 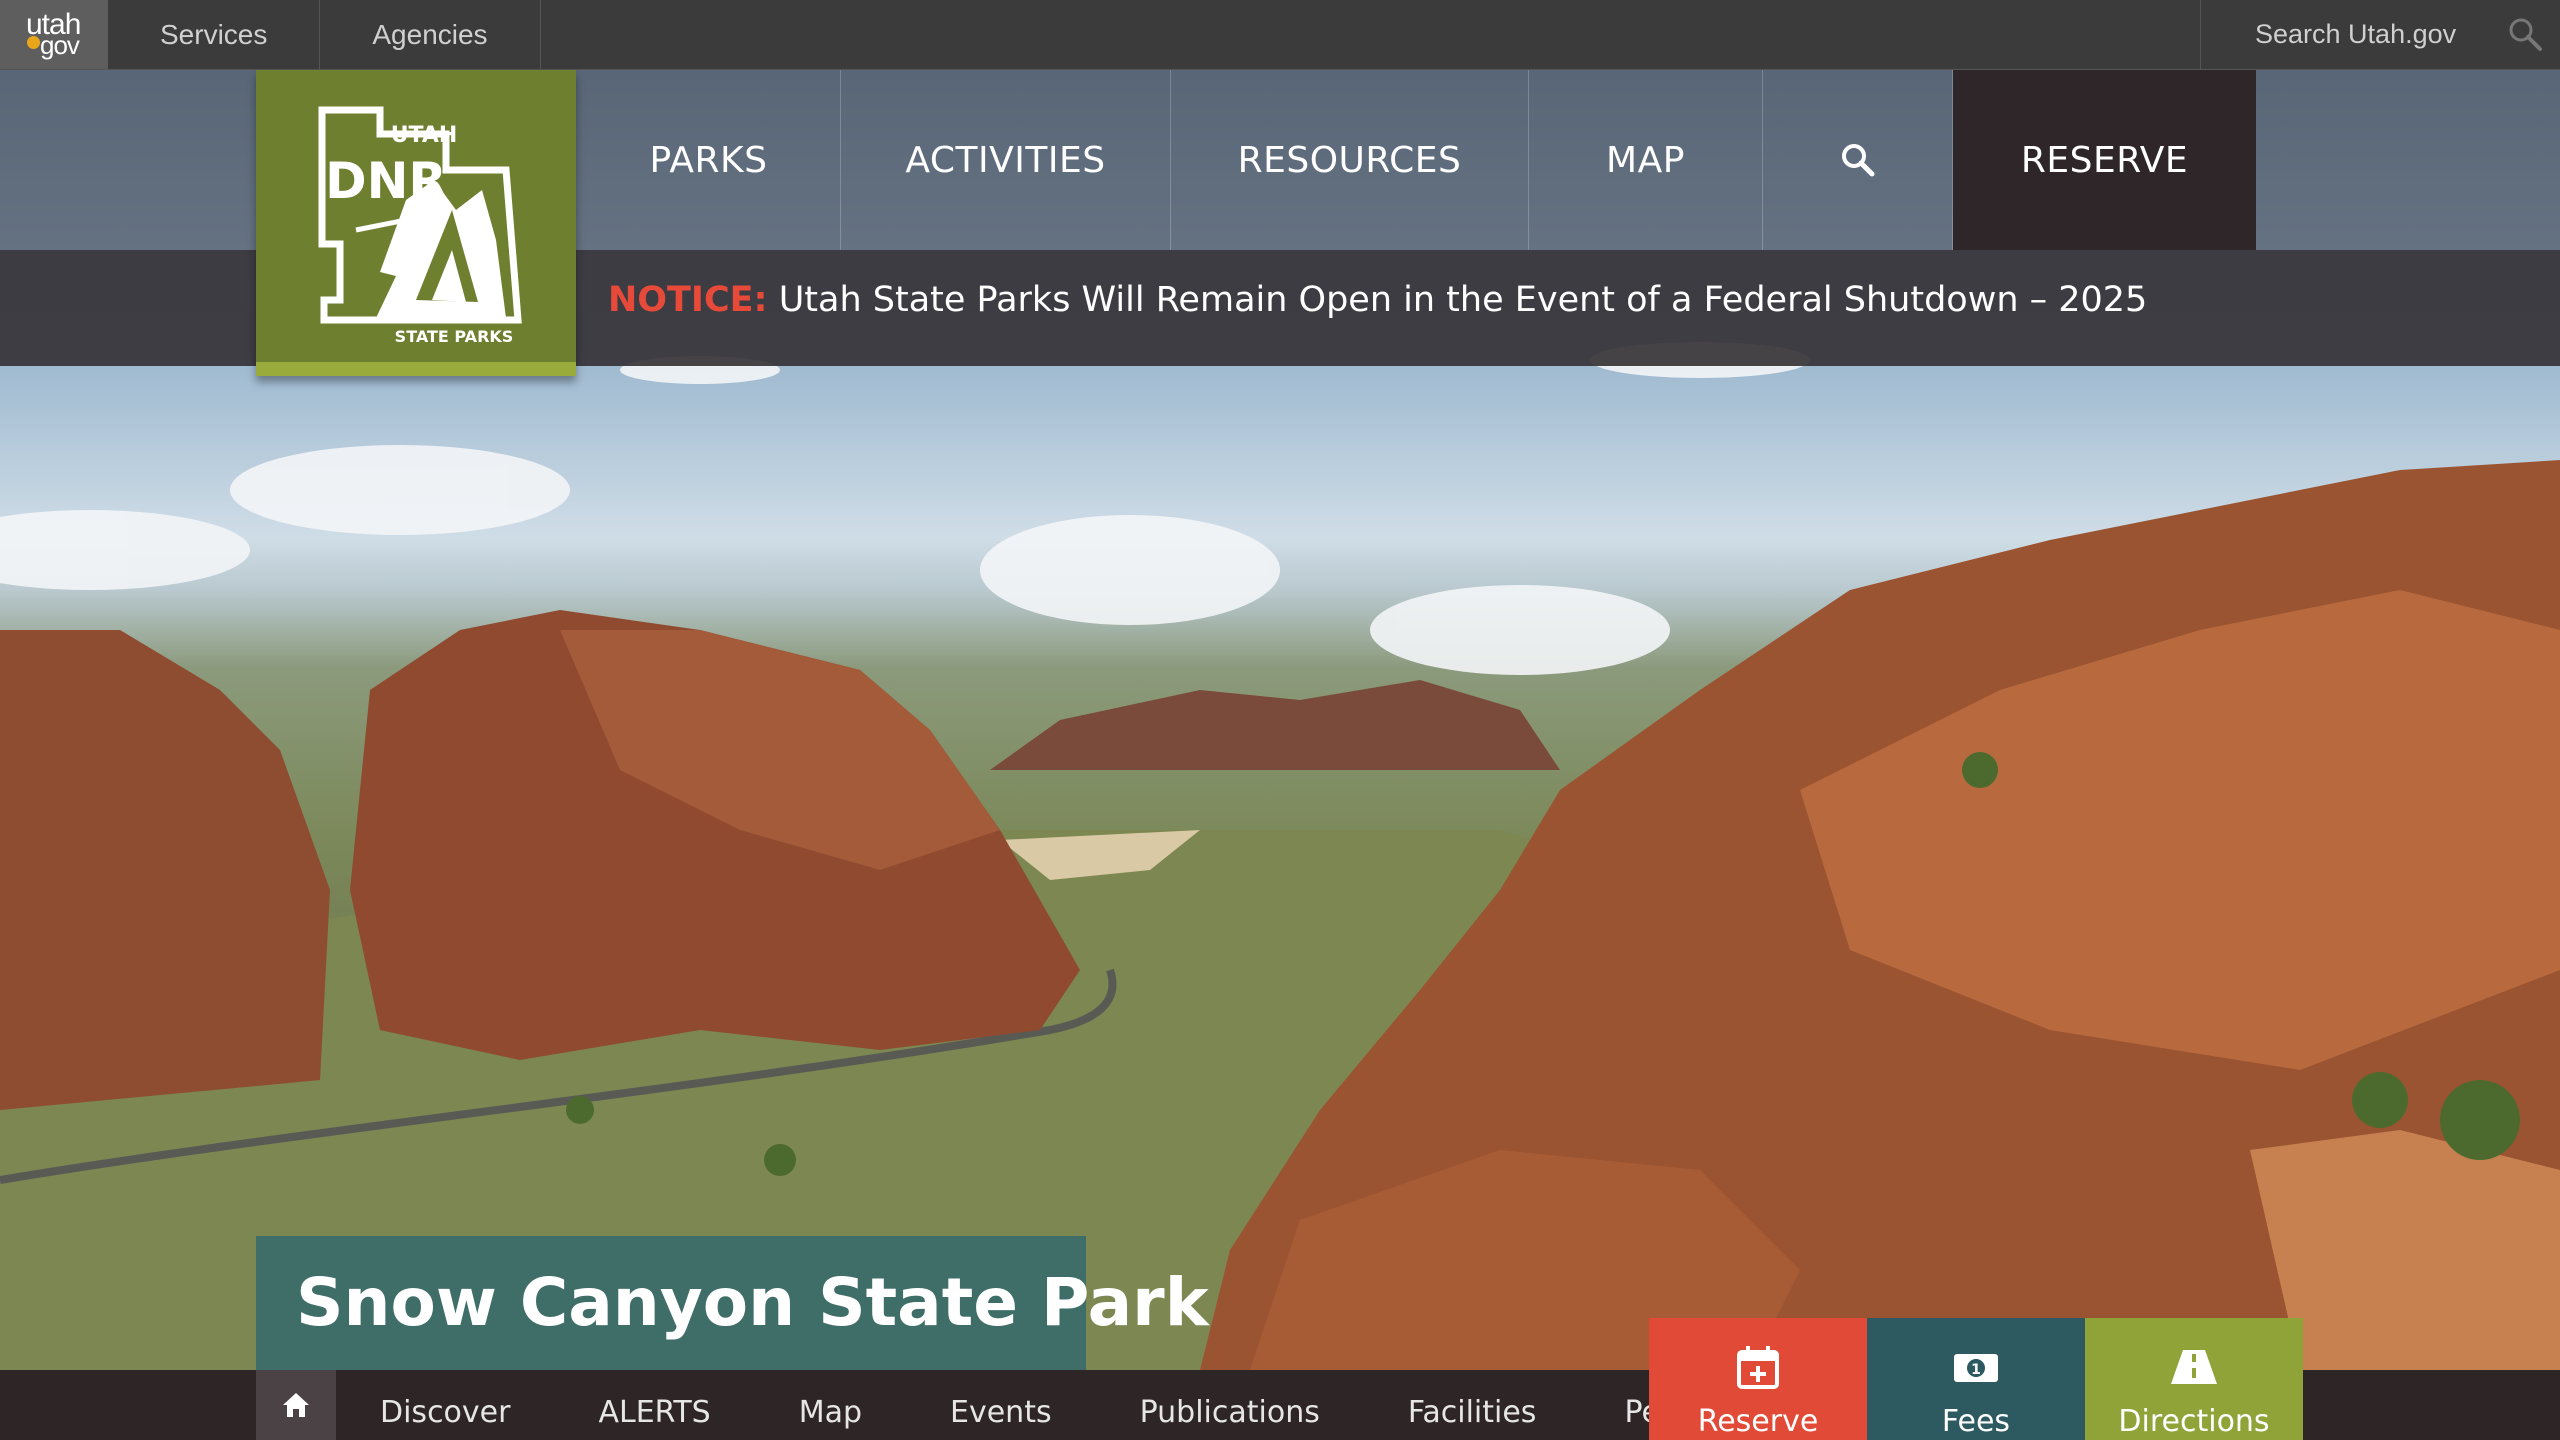 What do you see at coordinates (752, 1302) in the screenshot?
I see `park-title: Snow Canyon State Park` at bounding box center [752, 1302].